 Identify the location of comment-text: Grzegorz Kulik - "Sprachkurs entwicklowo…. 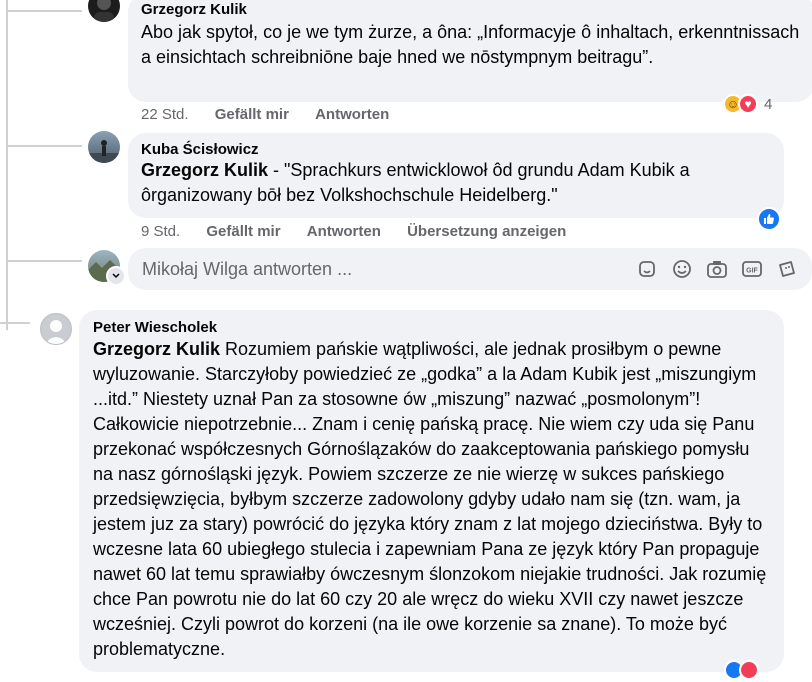
(456, 183).